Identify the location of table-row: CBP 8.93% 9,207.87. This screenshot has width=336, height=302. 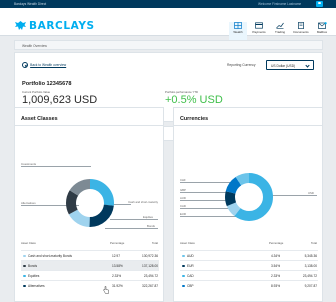
(249, 285).